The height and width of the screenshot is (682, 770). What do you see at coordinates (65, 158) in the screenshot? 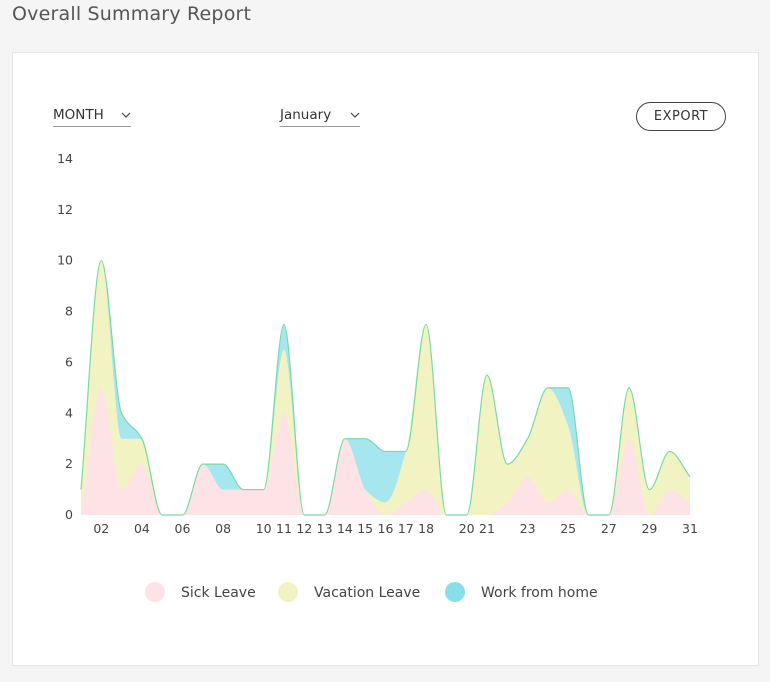
I see `y-tick-label: 14` at bounding box center [65, 158].